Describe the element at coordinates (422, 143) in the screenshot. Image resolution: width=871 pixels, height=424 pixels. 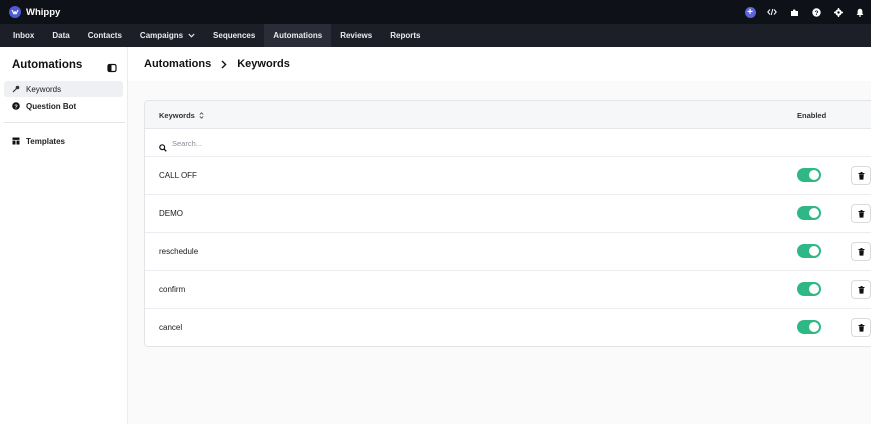
I see `search-input` at that location.